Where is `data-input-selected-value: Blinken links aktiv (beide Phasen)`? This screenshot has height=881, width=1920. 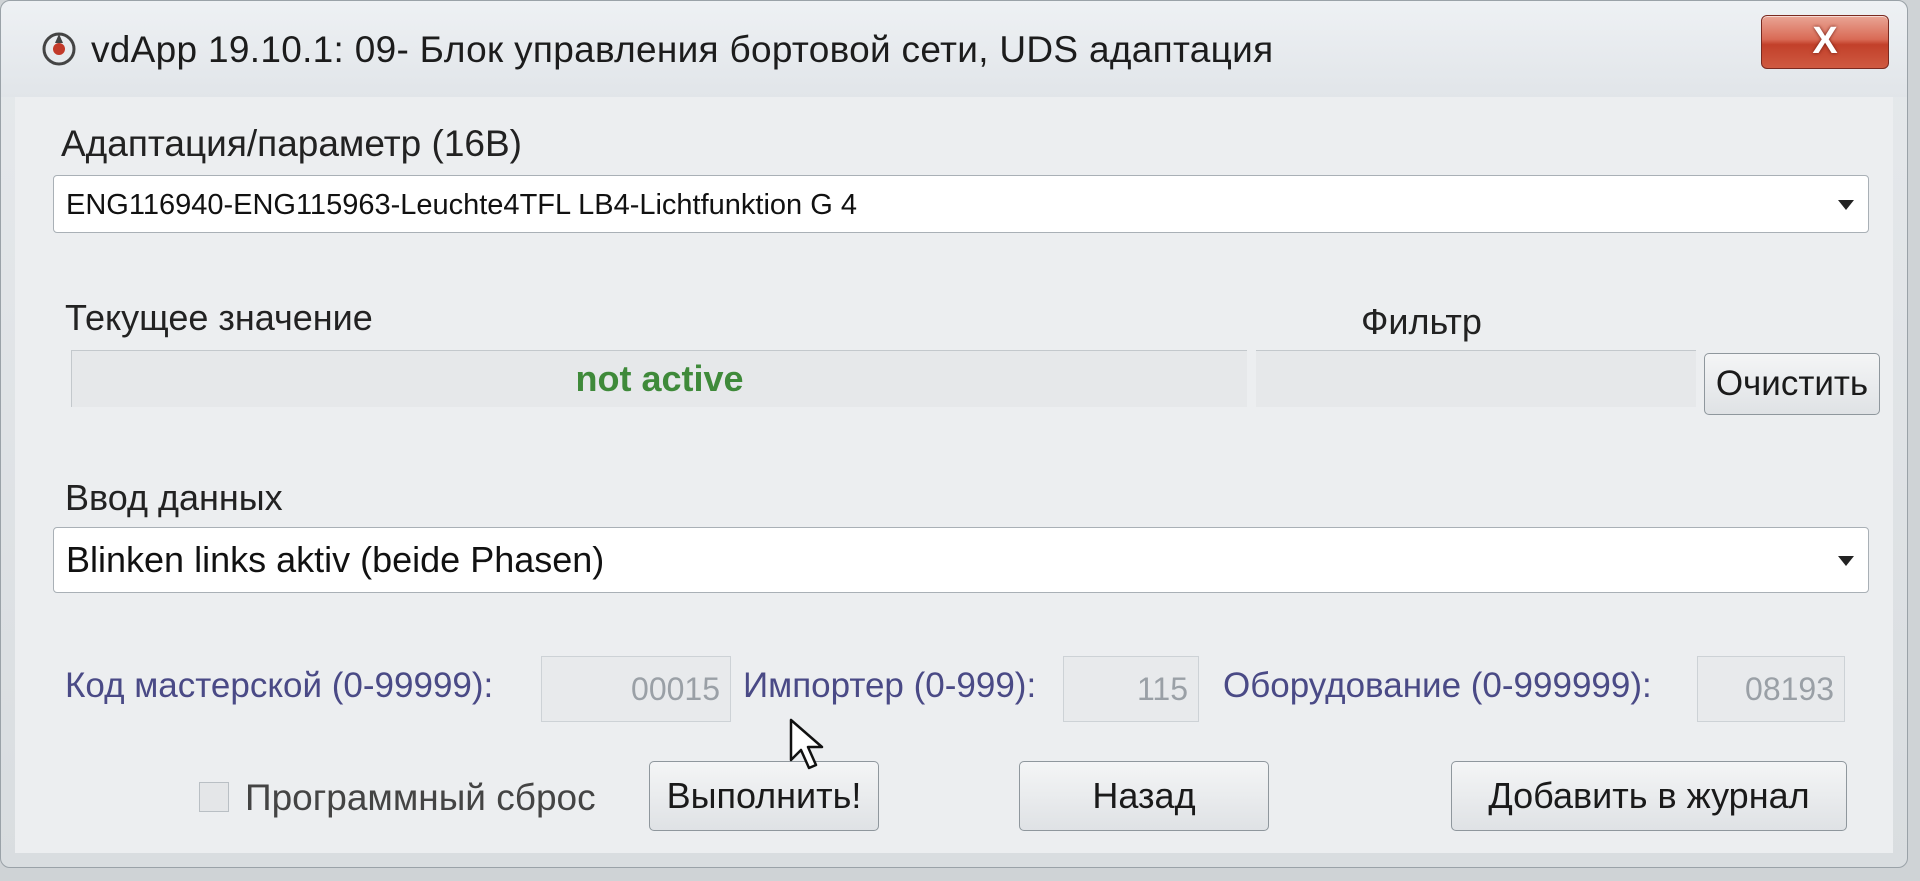
data-input-selected-value: Blinken links aktiv (beide Phasen) is located at coordinates (335, 559).